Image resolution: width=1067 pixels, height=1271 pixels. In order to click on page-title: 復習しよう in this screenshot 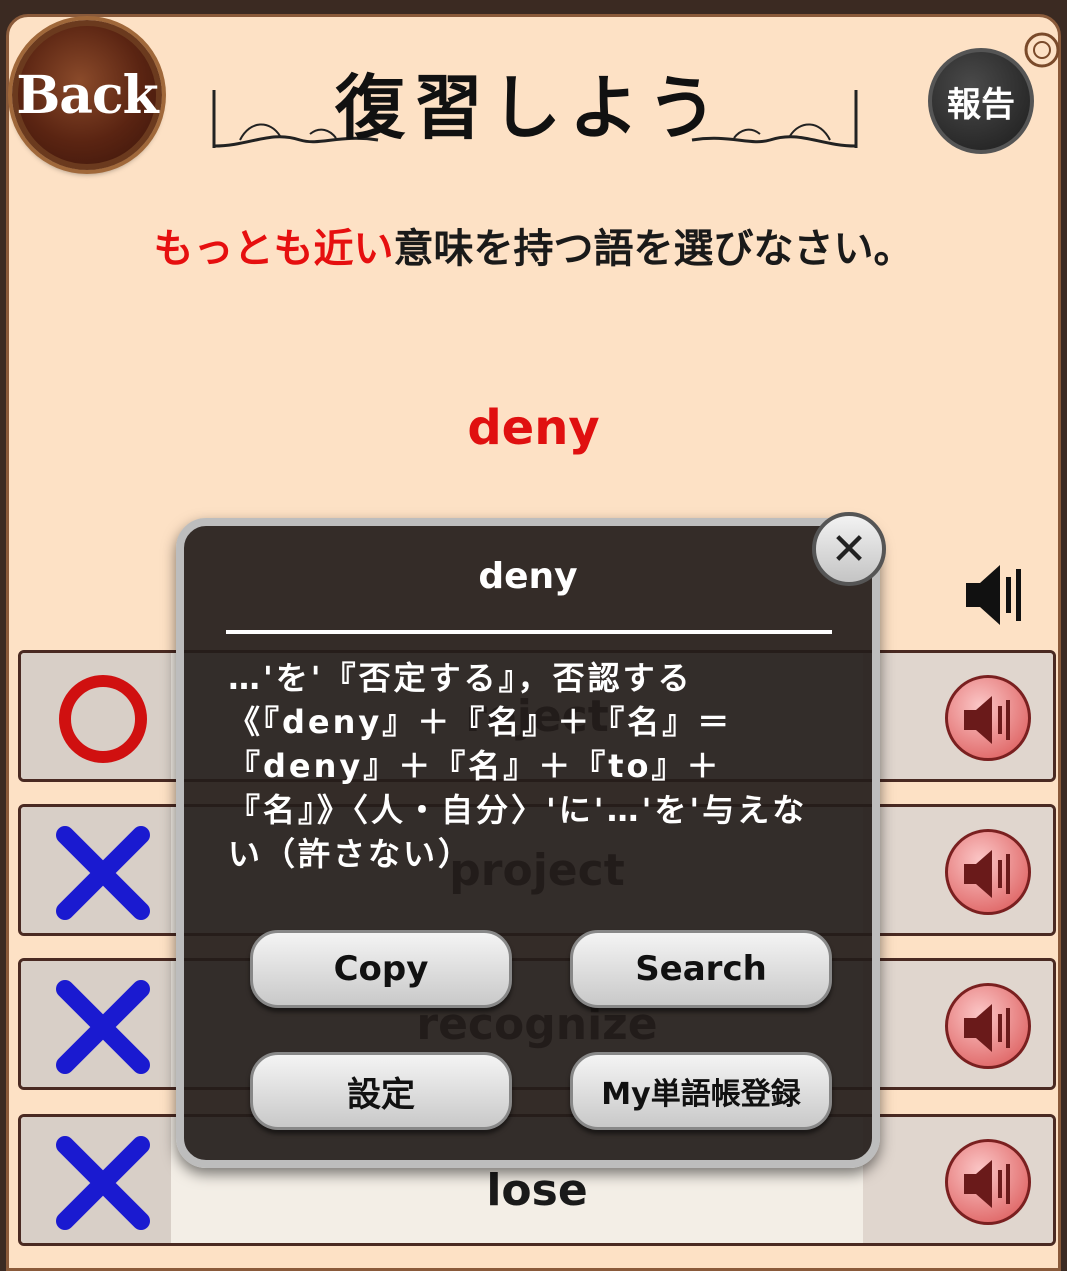, I will do `click(530, 107)`.